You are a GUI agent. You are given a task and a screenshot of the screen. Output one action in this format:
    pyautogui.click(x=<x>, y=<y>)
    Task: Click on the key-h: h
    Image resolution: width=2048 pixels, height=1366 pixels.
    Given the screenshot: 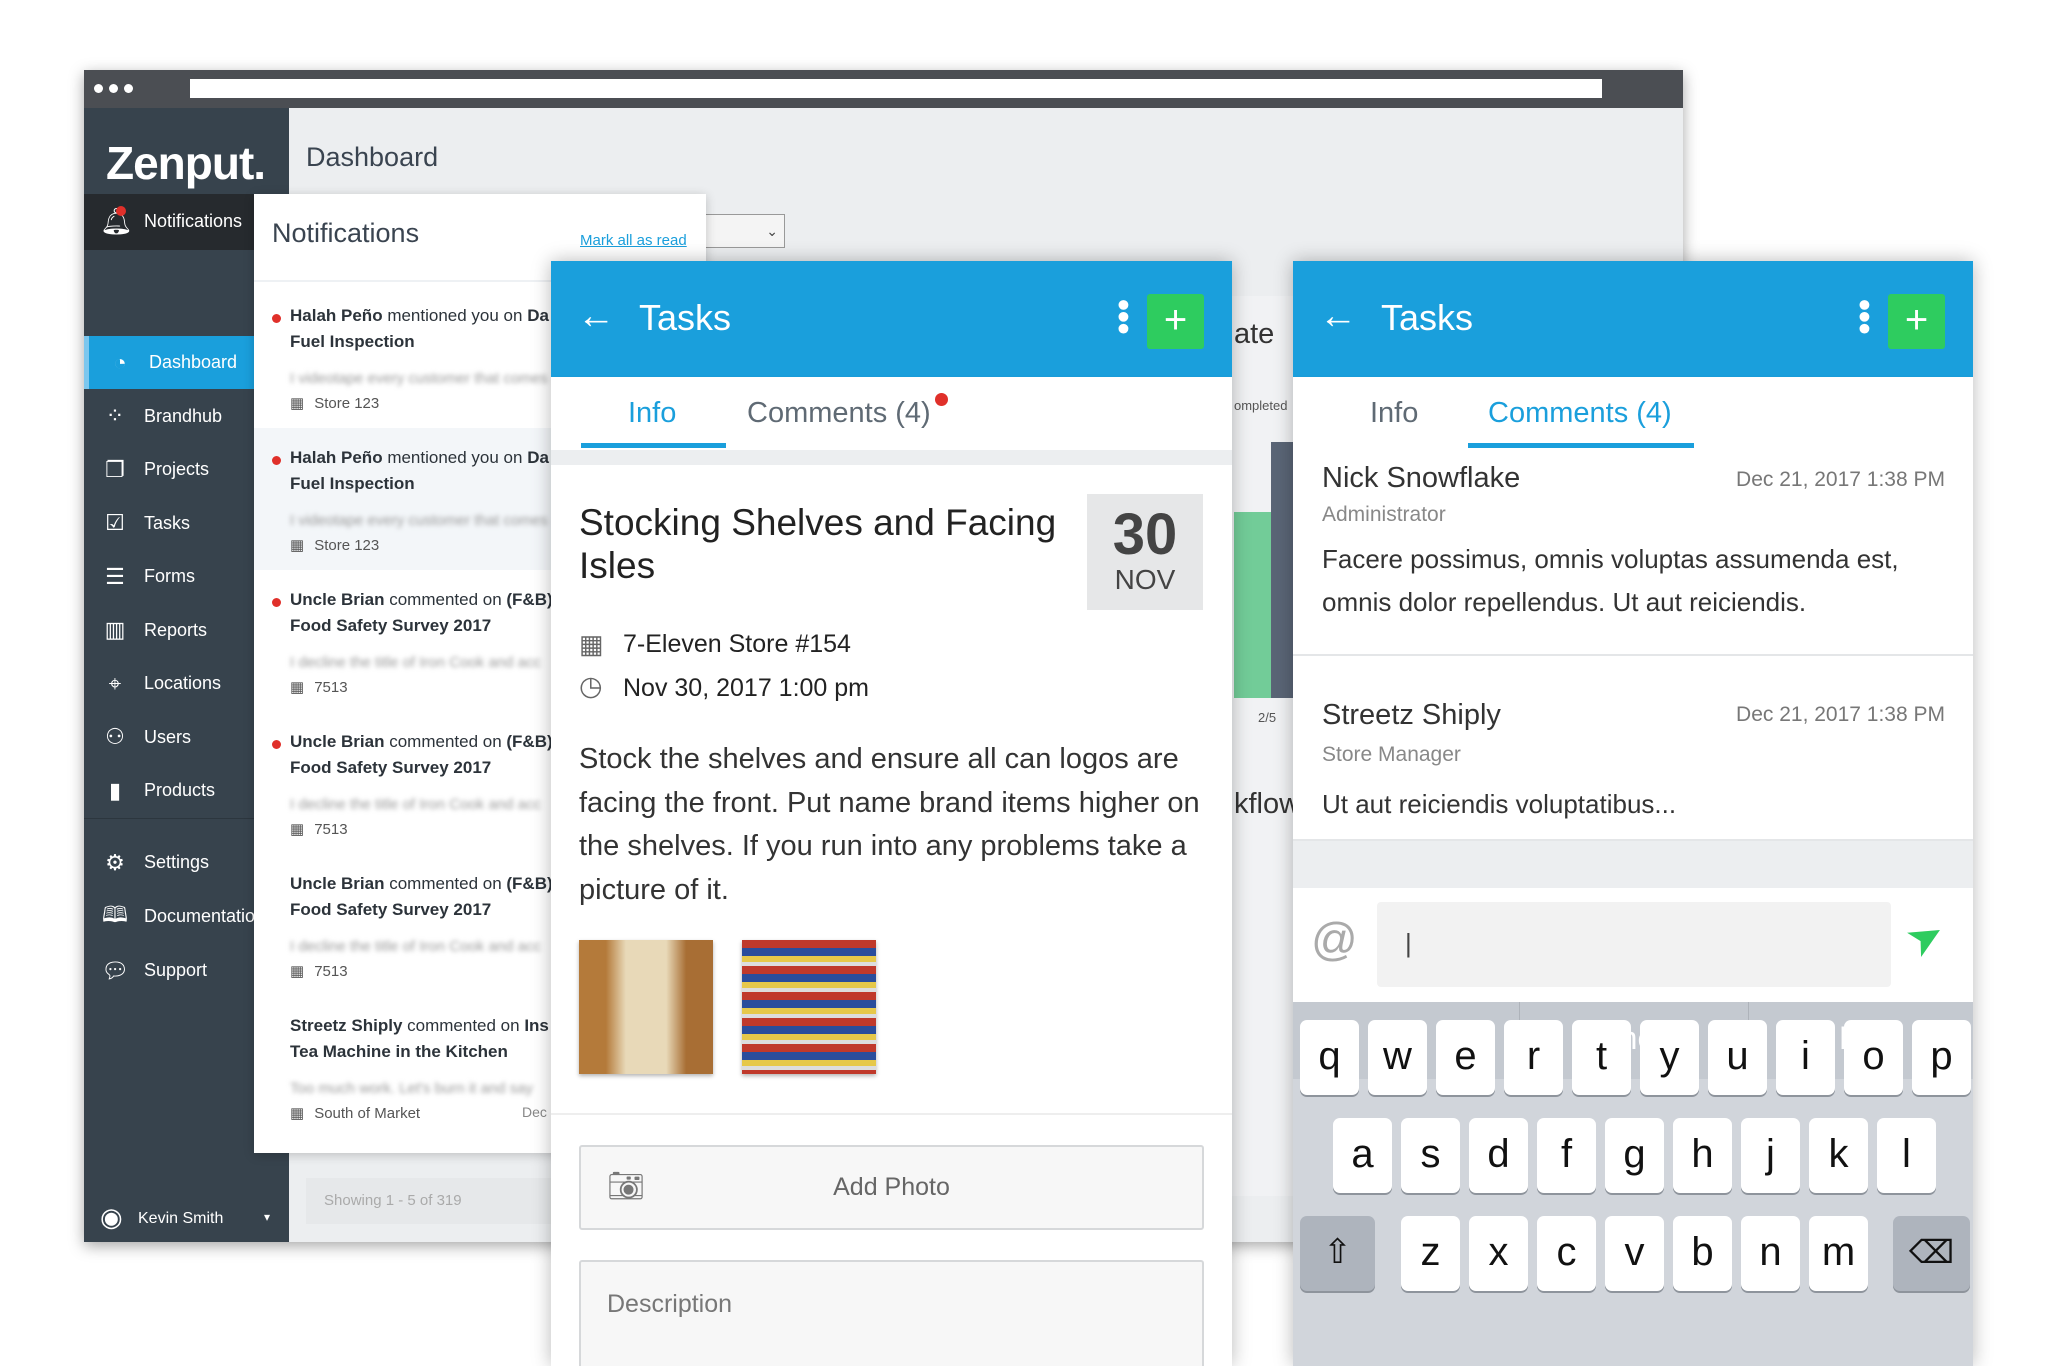 What is the action you would take?
    pyautogui.click(x=1702, y=1155)
    